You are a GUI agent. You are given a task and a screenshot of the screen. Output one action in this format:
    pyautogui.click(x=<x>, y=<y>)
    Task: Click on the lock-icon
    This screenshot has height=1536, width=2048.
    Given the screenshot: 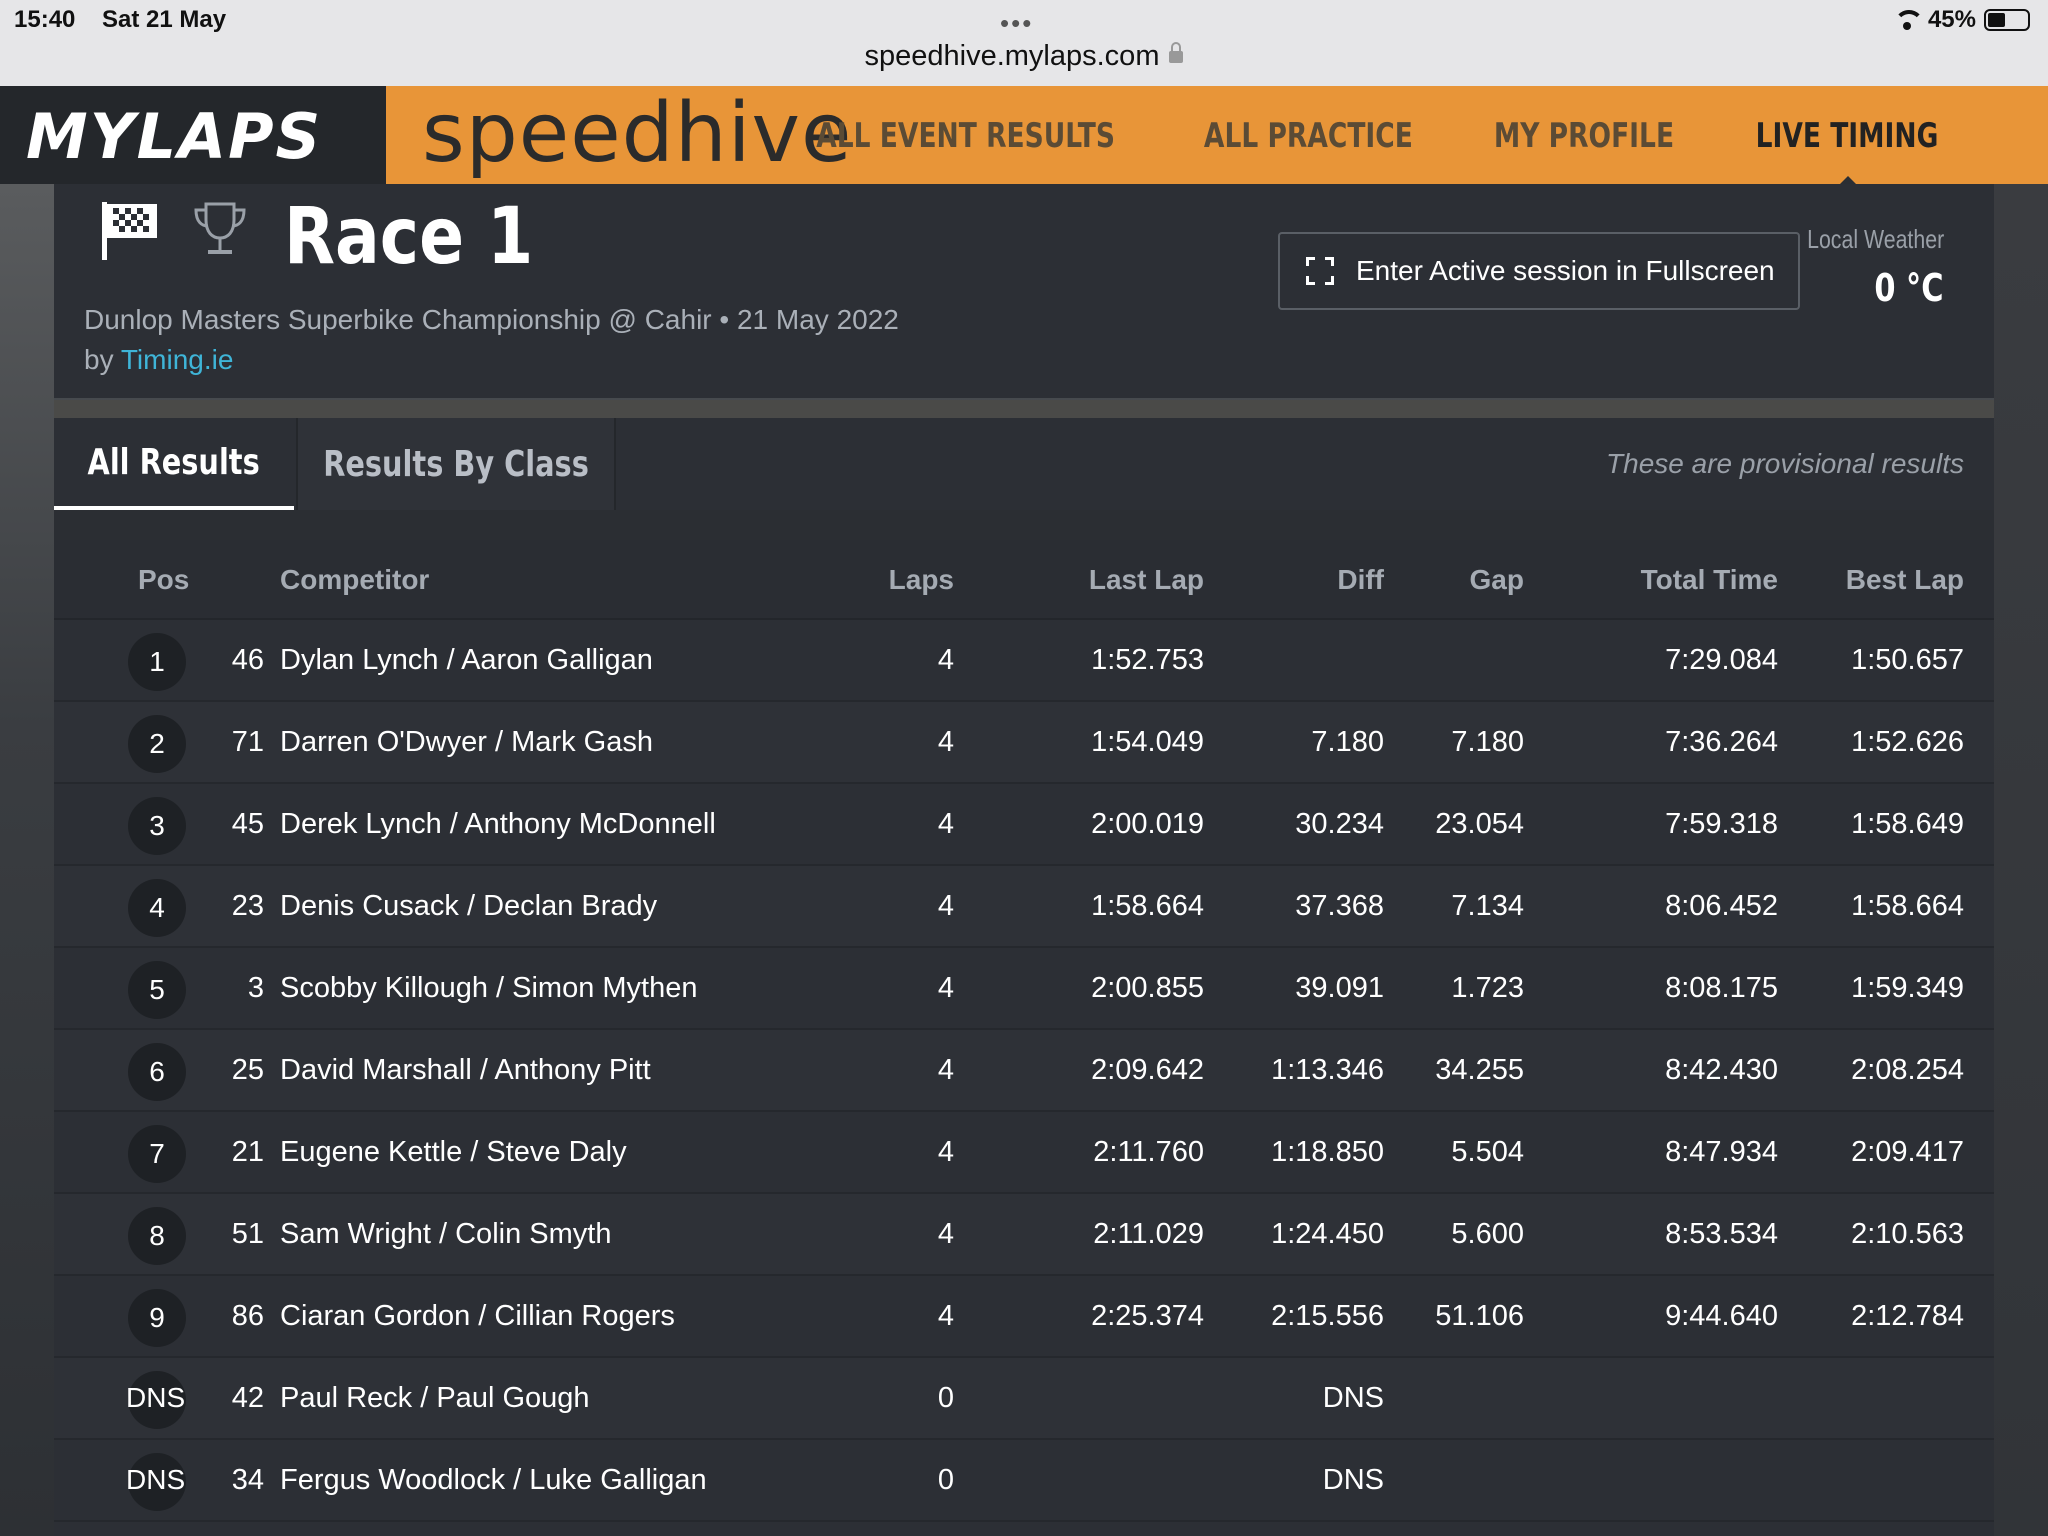 What is the action you would take?
    pyautogui.click(x=1176, y=52)
    